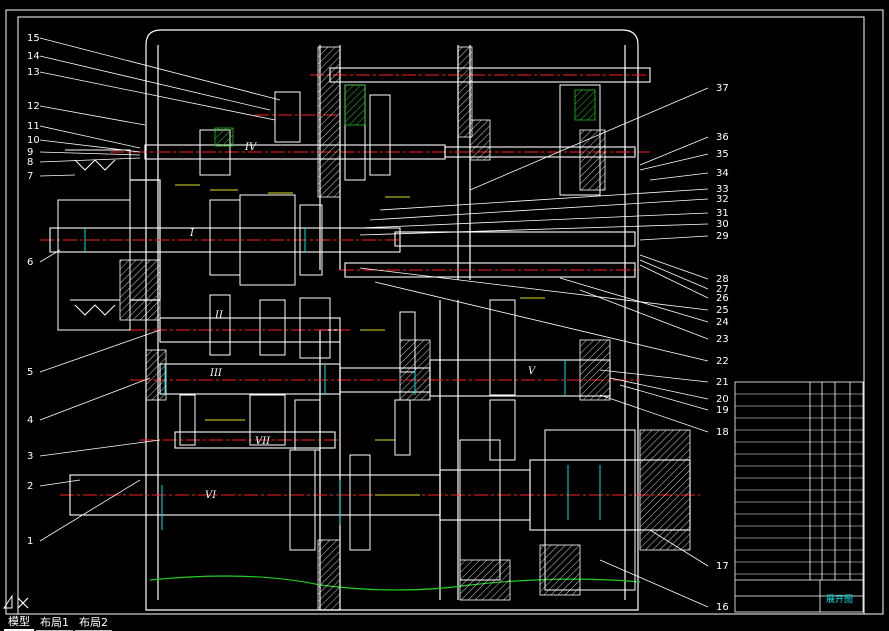 Image resolution: width=889 pixels, height=631 pixels. What do you see at coordinates (19, 622) in the screenshot?
I see `tab-model: 模型` at bounding box center [19, 622].